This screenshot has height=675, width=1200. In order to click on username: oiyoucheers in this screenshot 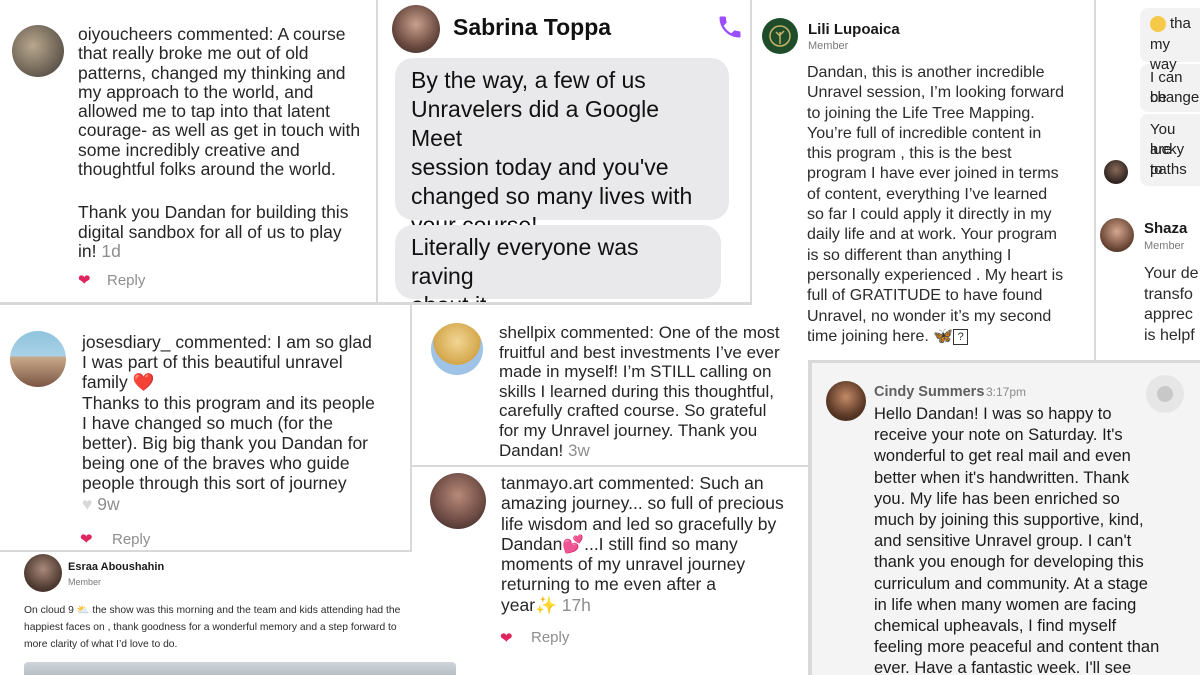, I will do `click(125, 34)`.